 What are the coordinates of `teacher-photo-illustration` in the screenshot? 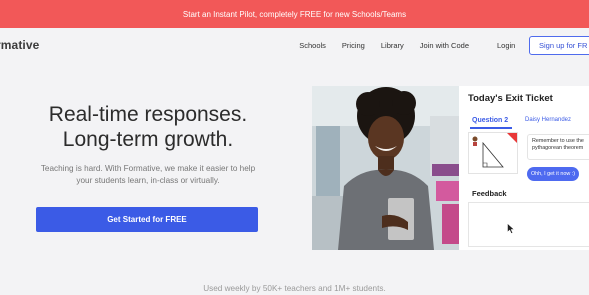 It's located at (388, 168).